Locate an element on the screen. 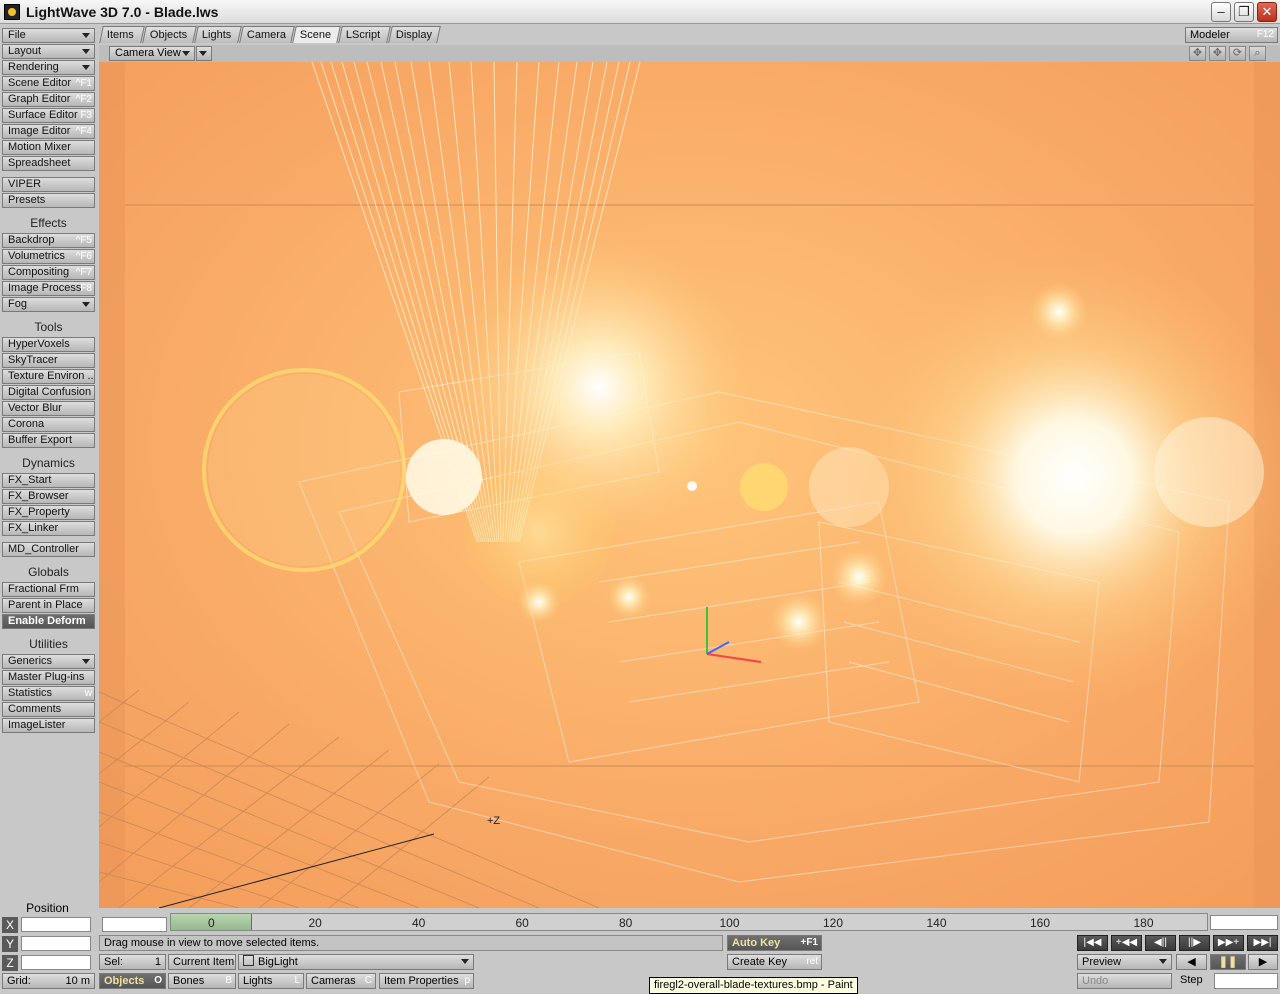  close-button: ✕ is located at coordinates (1267, 12).